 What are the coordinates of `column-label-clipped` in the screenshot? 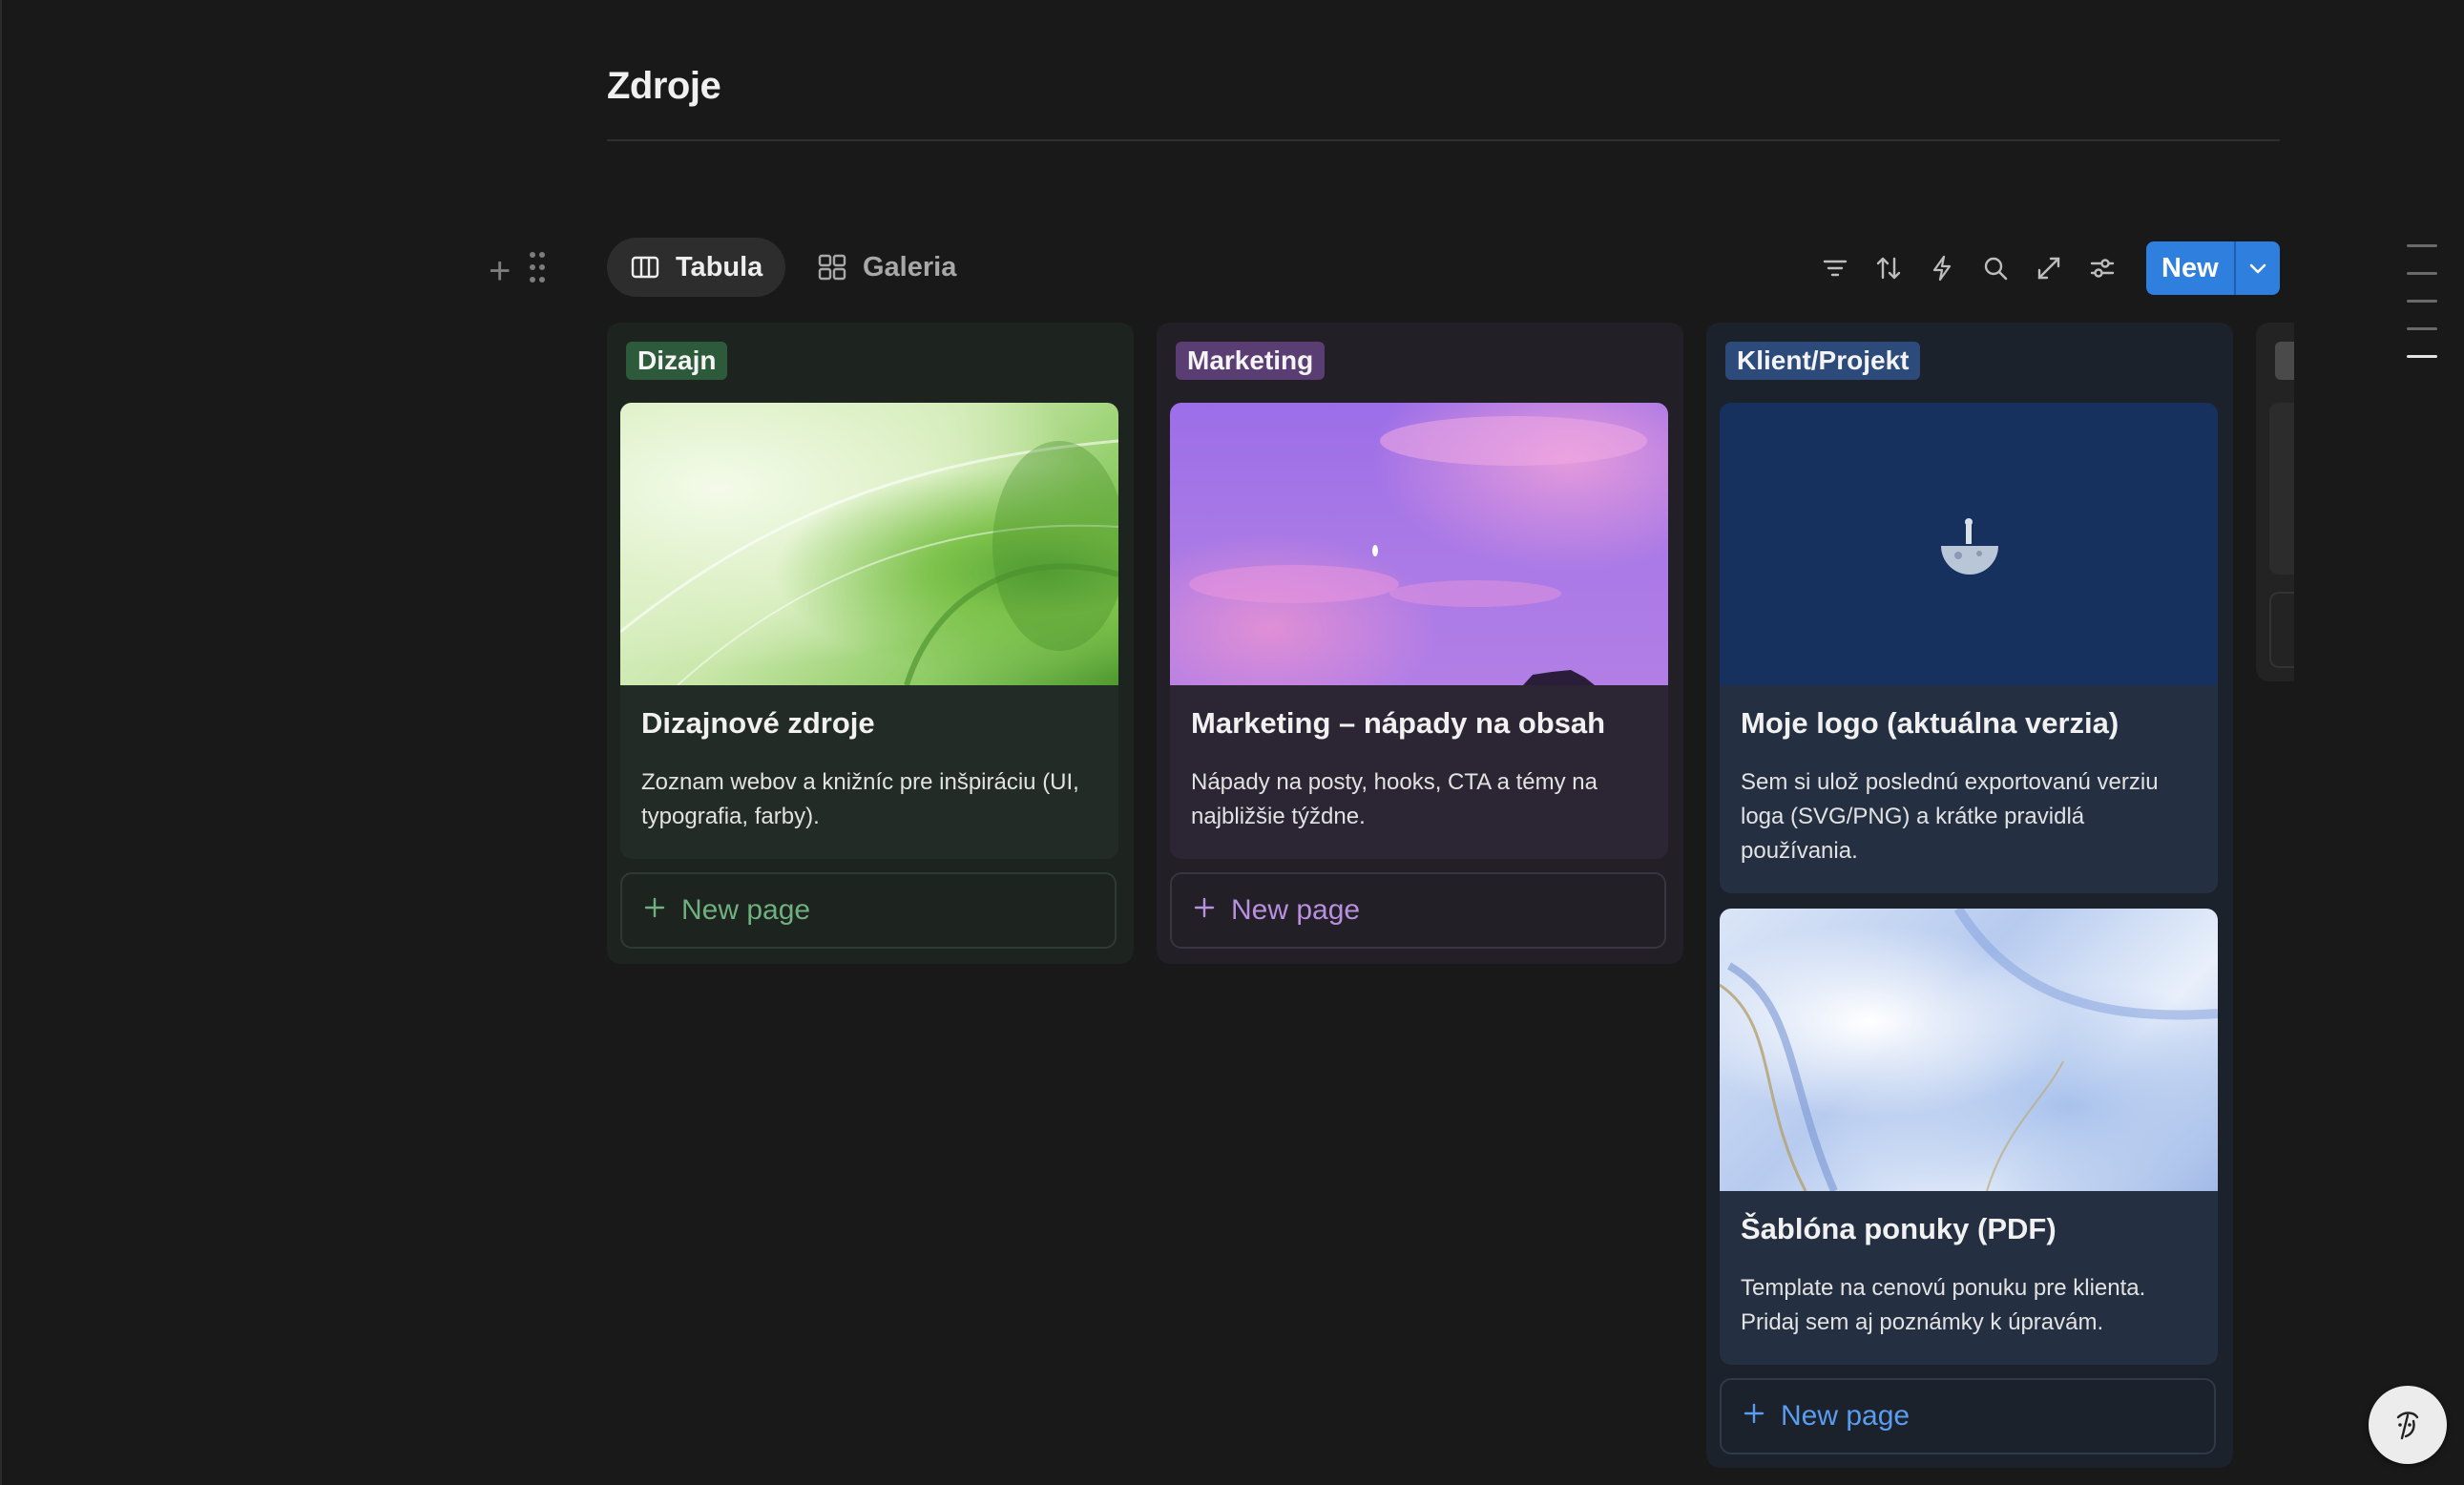 It's located at (2284, 361).